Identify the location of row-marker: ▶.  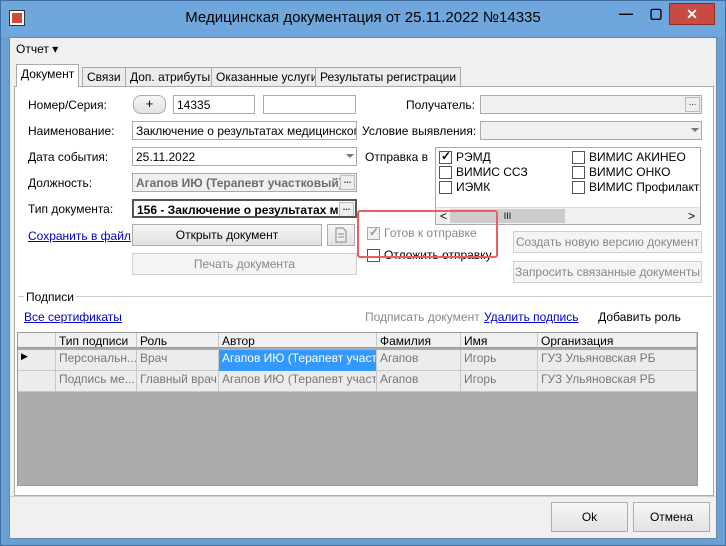
(37, 360).